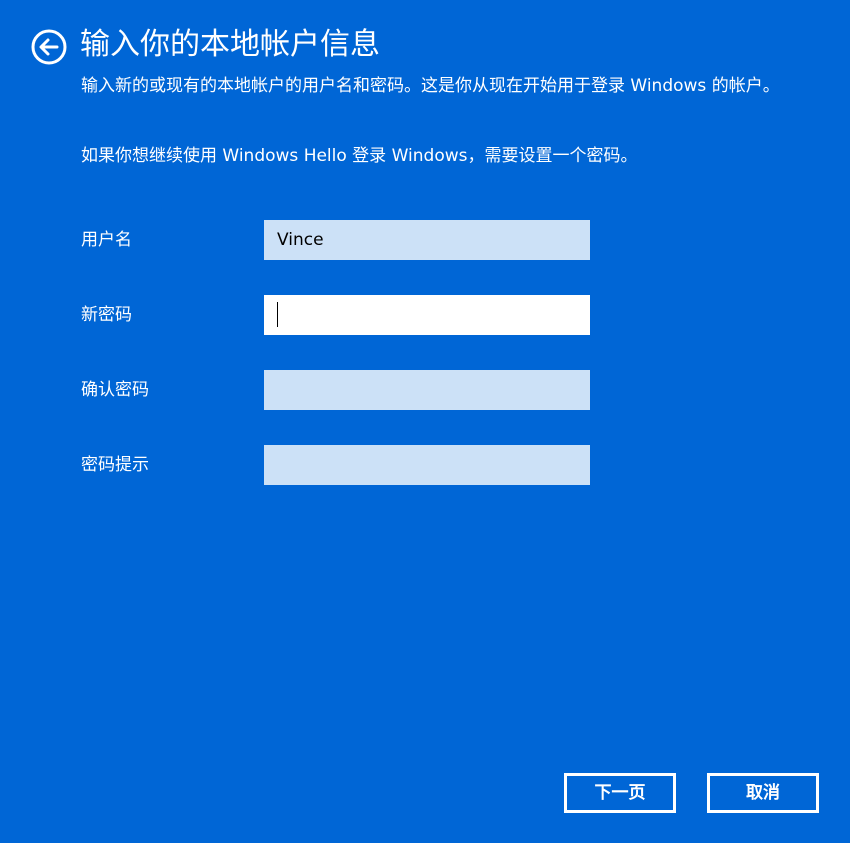  What do you see at coordinates (427, 390) in the screenshot?
I see `confirm-password-input` at bounding box center [427, 390].